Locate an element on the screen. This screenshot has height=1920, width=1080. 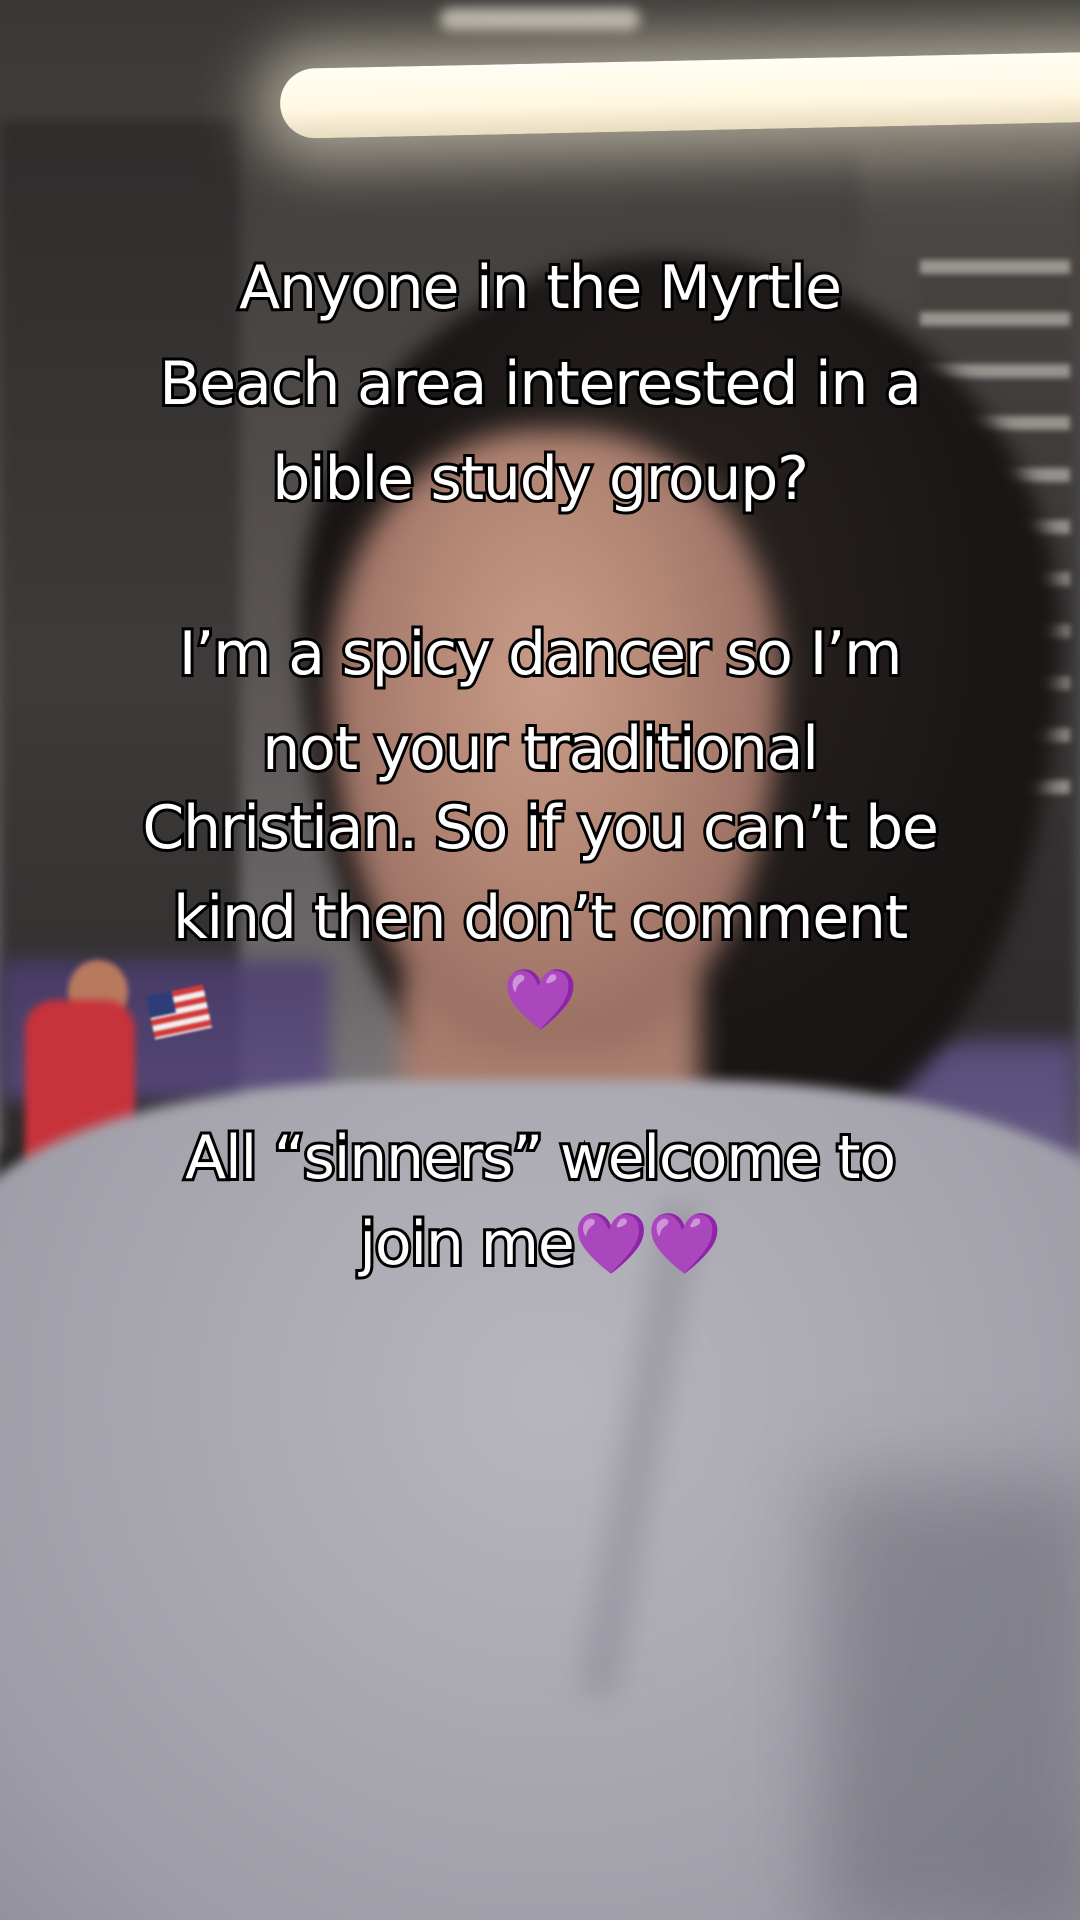
caption-line: Beach area interested in a is located at coordinates (540, 384).